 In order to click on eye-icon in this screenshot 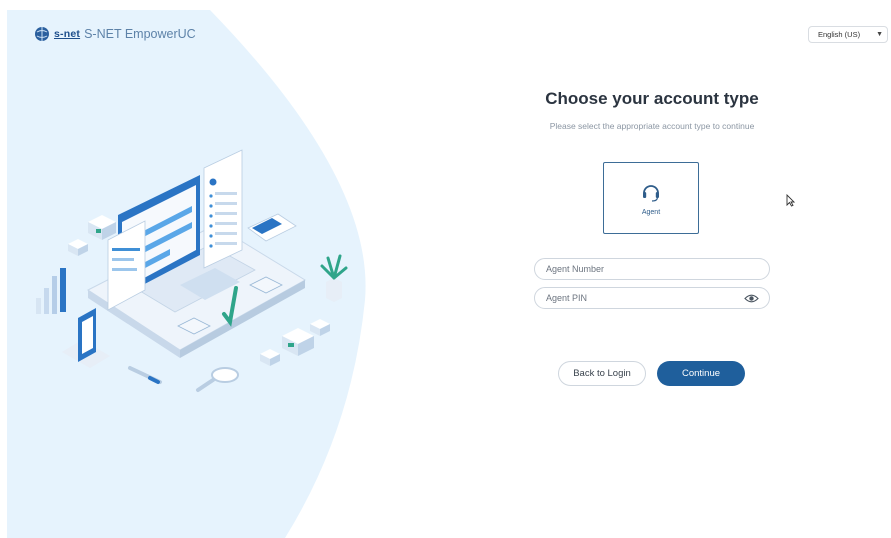, I will do `click(751, 298)`.